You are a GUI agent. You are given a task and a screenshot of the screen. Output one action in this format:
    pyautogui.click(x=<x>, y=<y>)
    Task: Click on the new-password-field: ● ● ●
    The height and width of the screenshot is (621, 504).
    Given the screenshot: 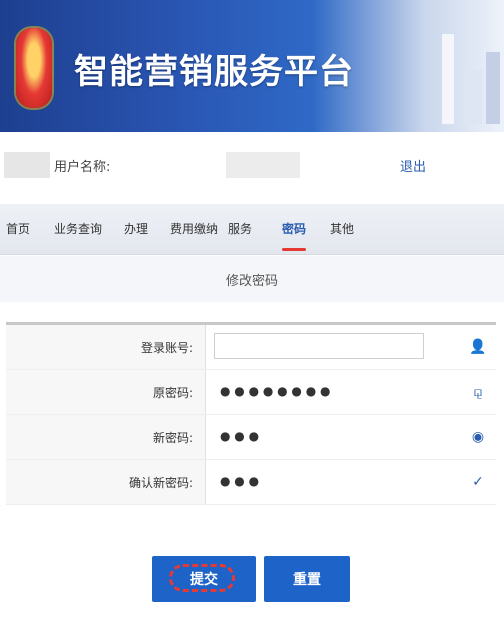 What is the action you would take?
    pyautogui.click(x=239, y=436)
    